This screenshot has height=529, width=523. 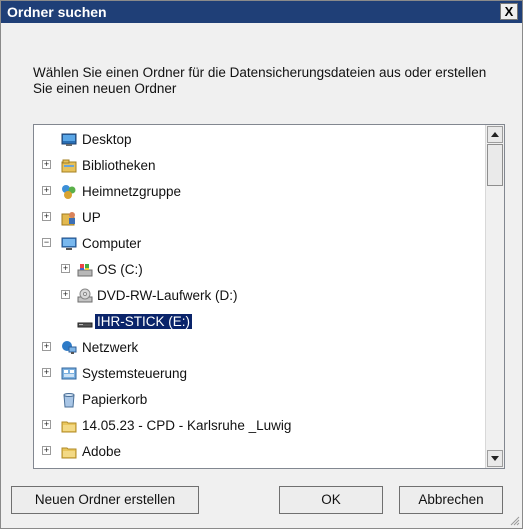 What do you see at coordinates (69, 166) in the screenshot?
I see `libraries-icon` at bounding box center [69, 166].